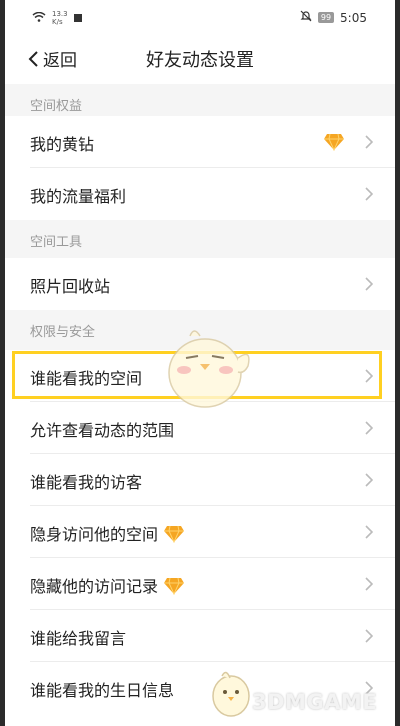  What do you see at coordinates (306, 17) in the screenshot?
I see `mute-icon` at bounding box center [306, 17].